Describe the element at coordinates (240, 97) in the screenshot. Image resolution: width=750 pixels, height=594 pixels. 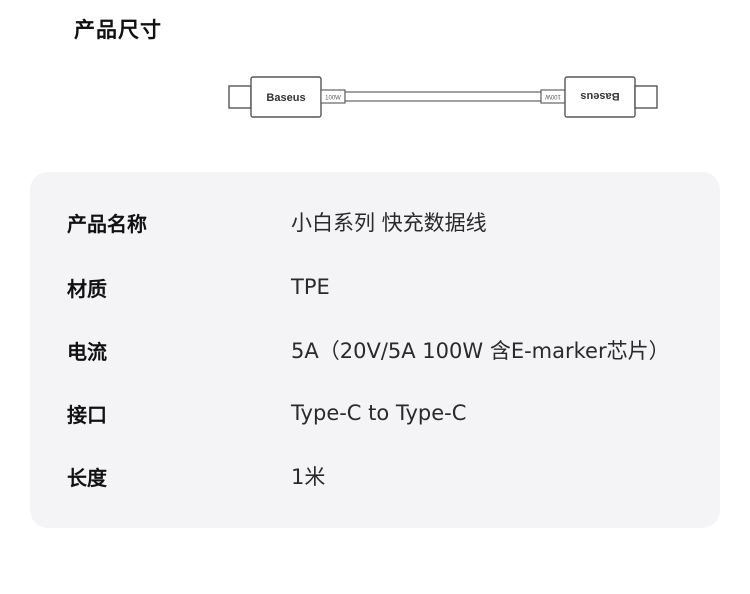
I see `left-plug-tip` at that location.